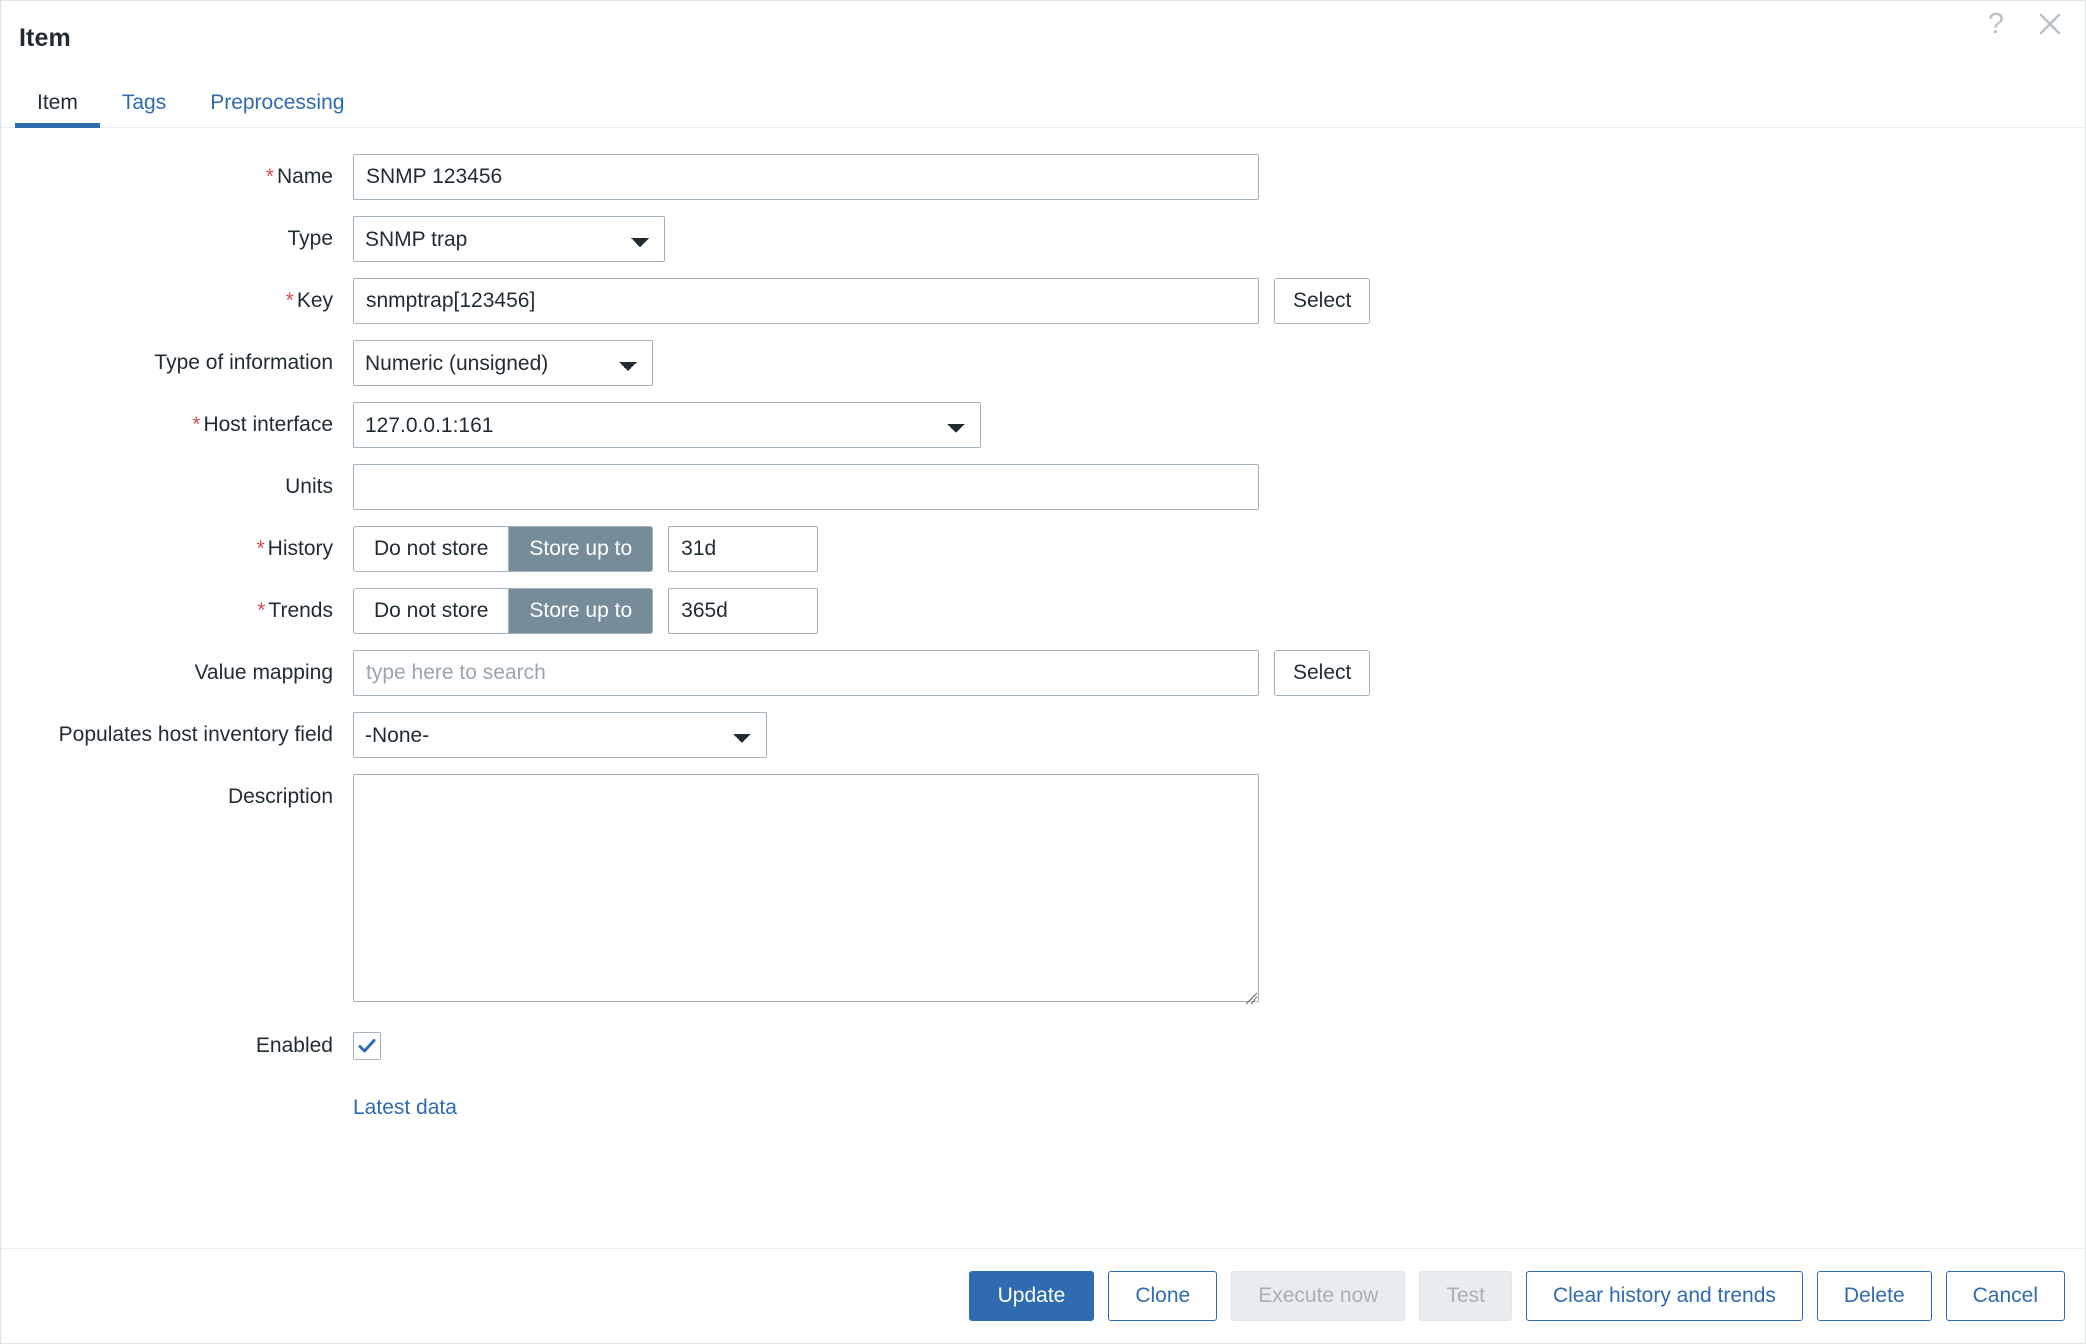 The image size is (2086, 1344). I want to click on field-row-key: *Key Select, so click(1043, 301).